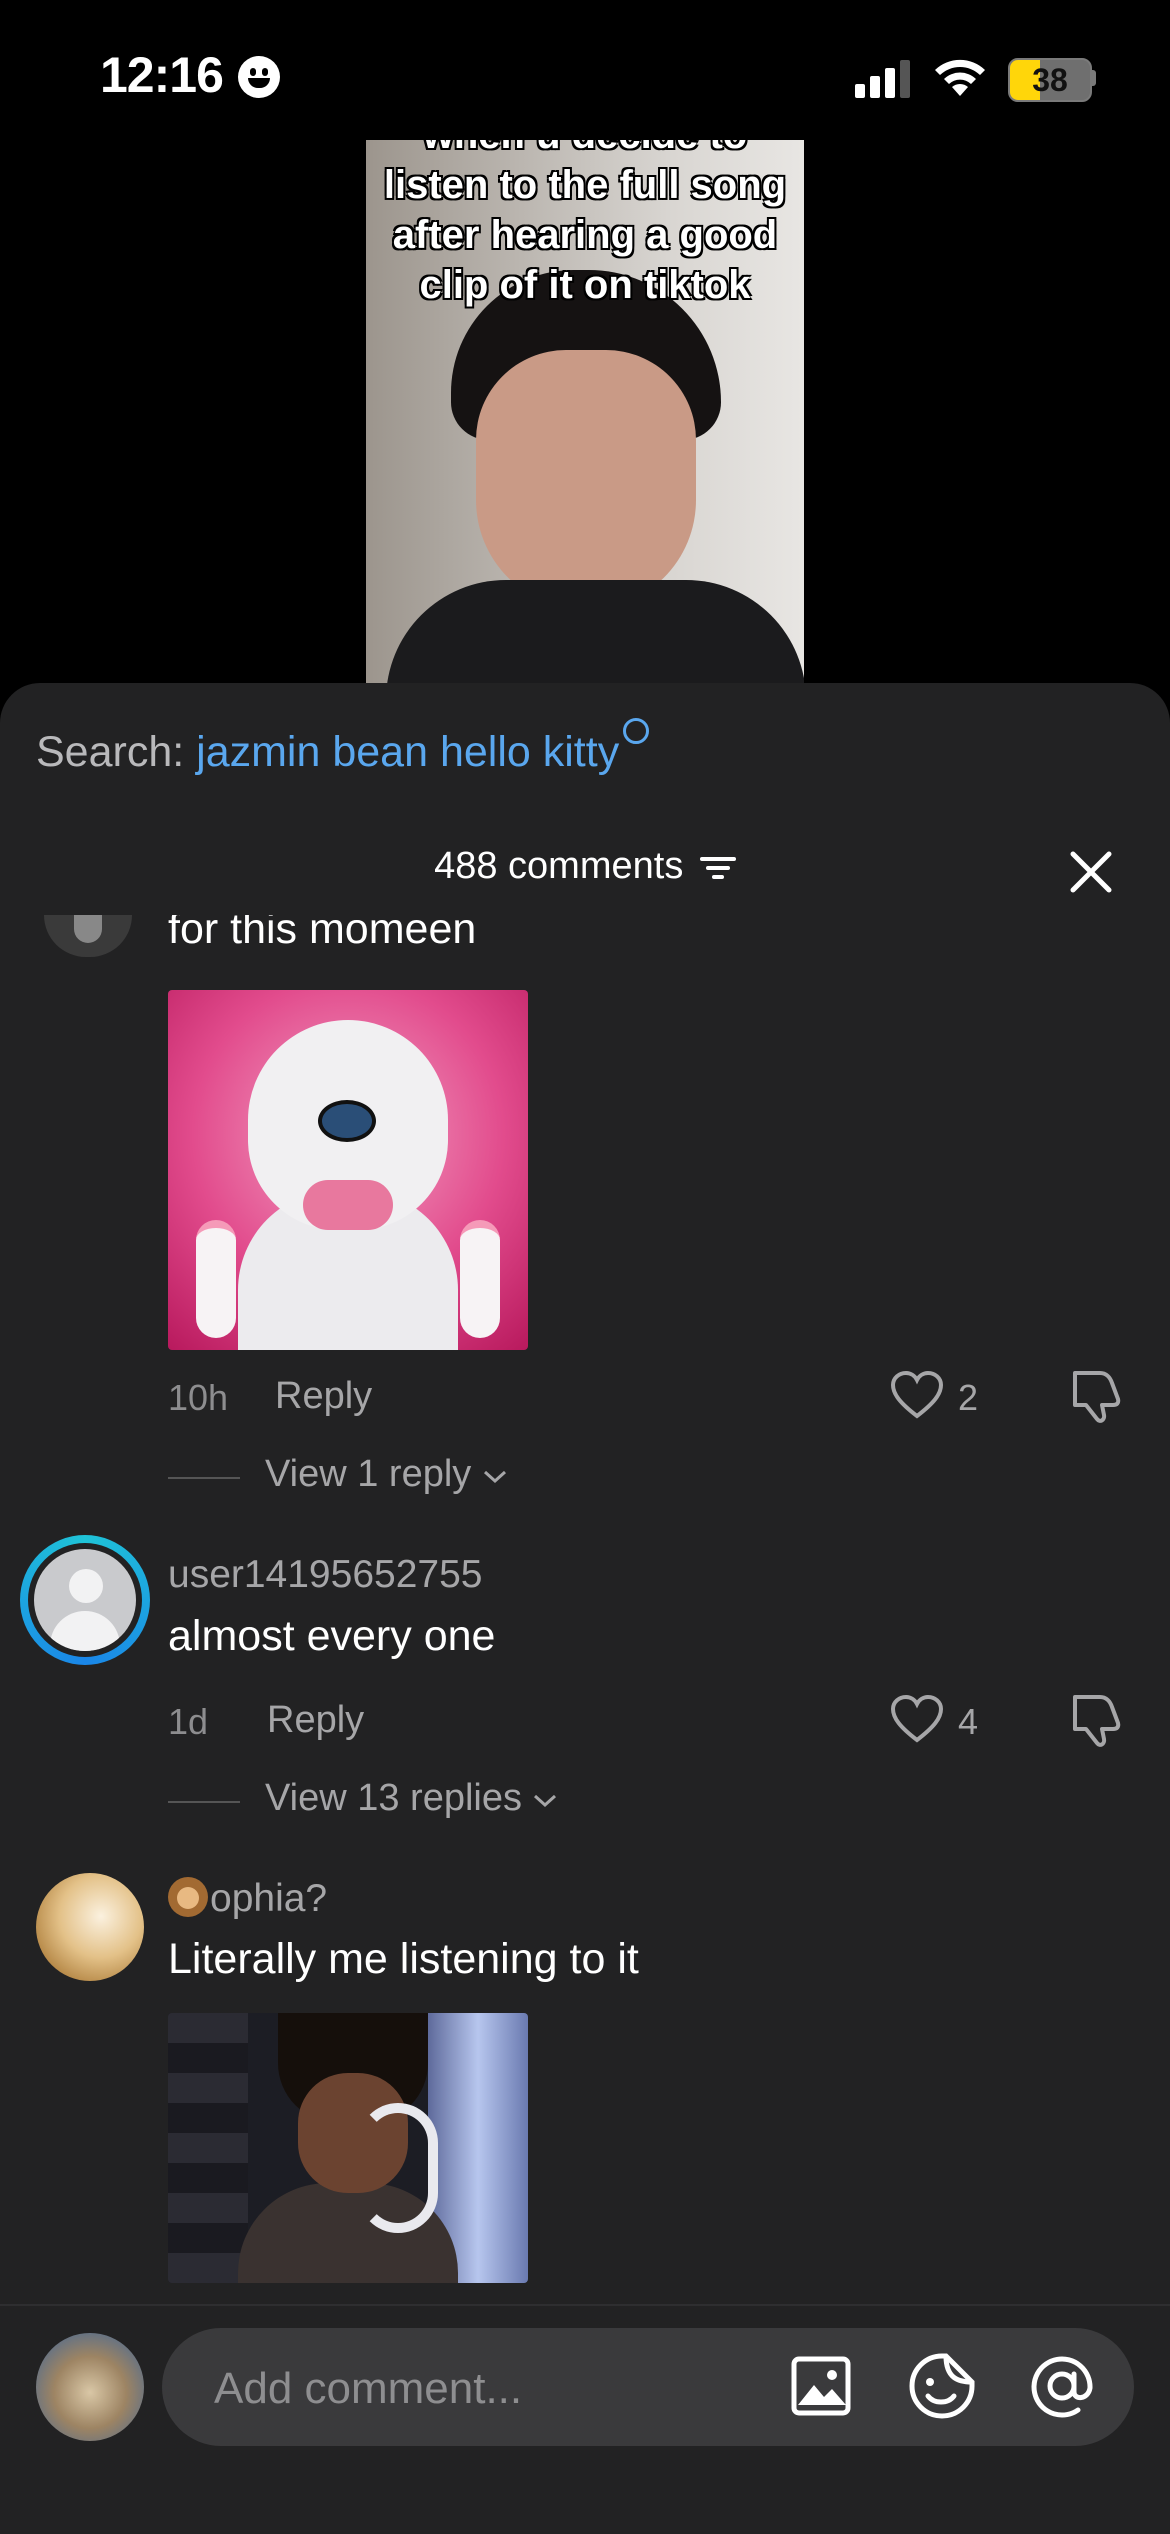 This screenshot has height=2534, width=1170. Describe the element at coordinates (821, 2386) in the screenshot. I see `image-icon` at that location.